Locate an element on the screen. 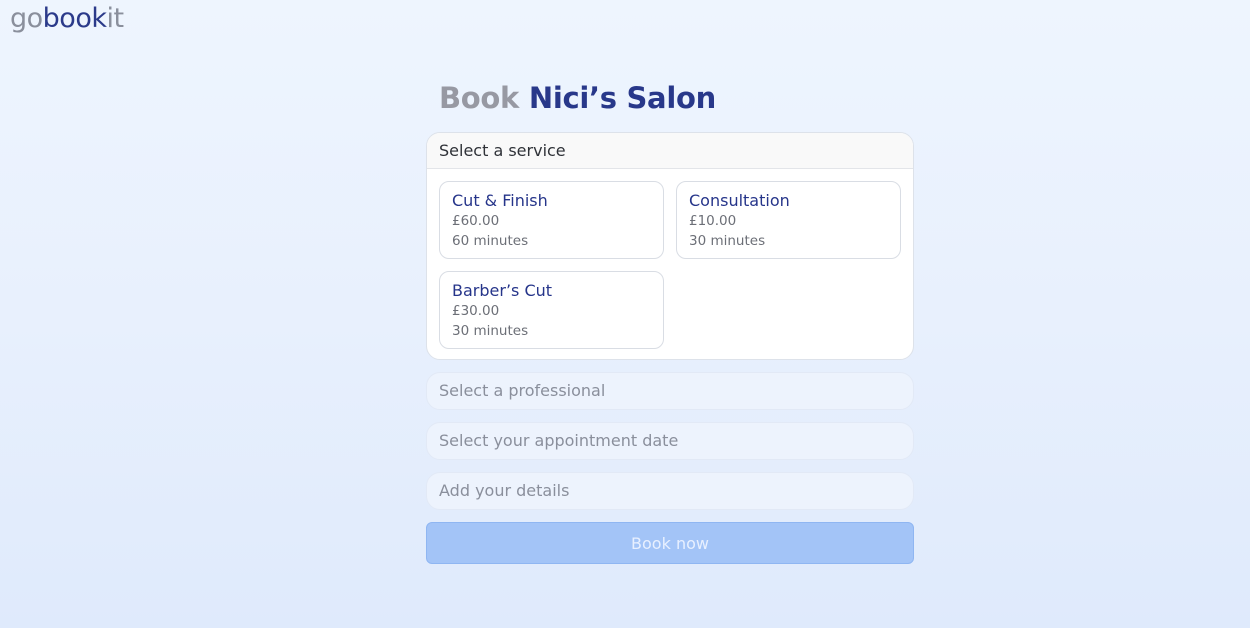 This screenshot has width=1250, height=628. book-now-button: Book now is located at coordinates (670, 543).